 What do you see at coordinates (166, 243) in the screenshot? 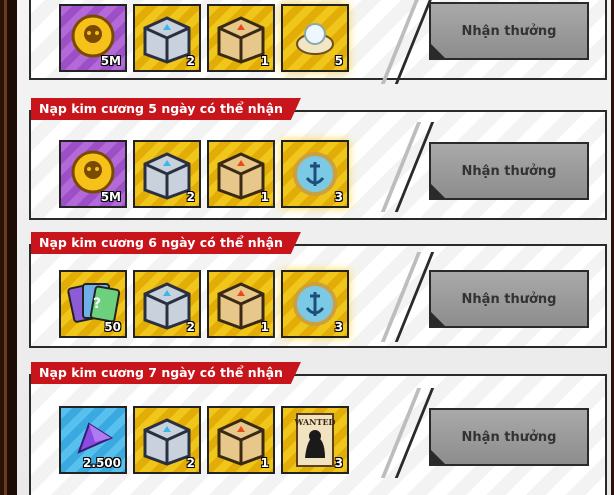
I see `row-title: Nạp kim cương 6 ngày có thể nhận` at bounding box center [166, 243].